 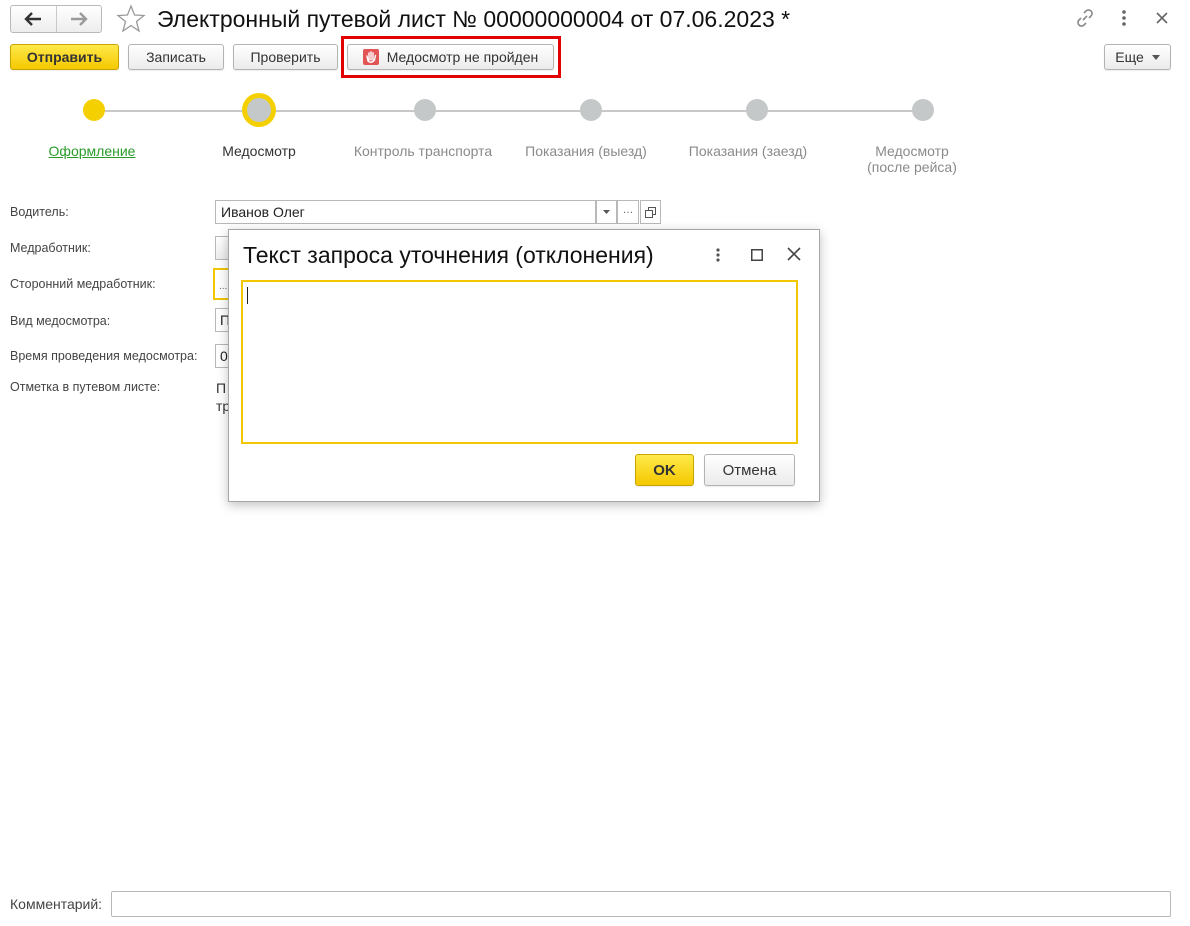 I want to click on hand-stop-icon, so click(x=370, y=57).